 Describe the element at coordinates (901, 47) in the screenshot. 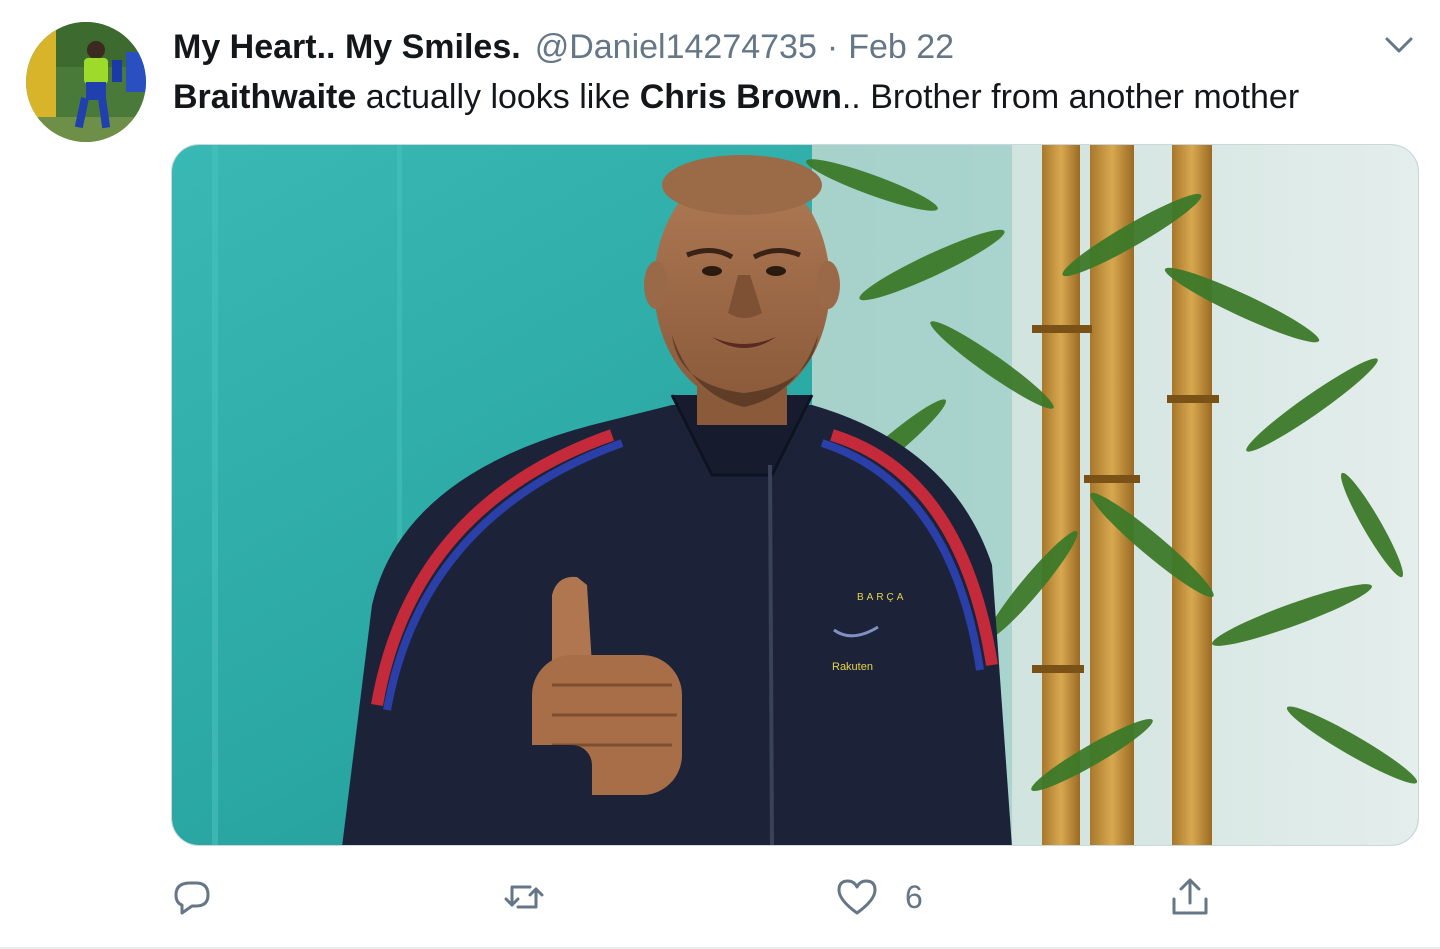

I see `tweet-date: Feb 22` at that location.